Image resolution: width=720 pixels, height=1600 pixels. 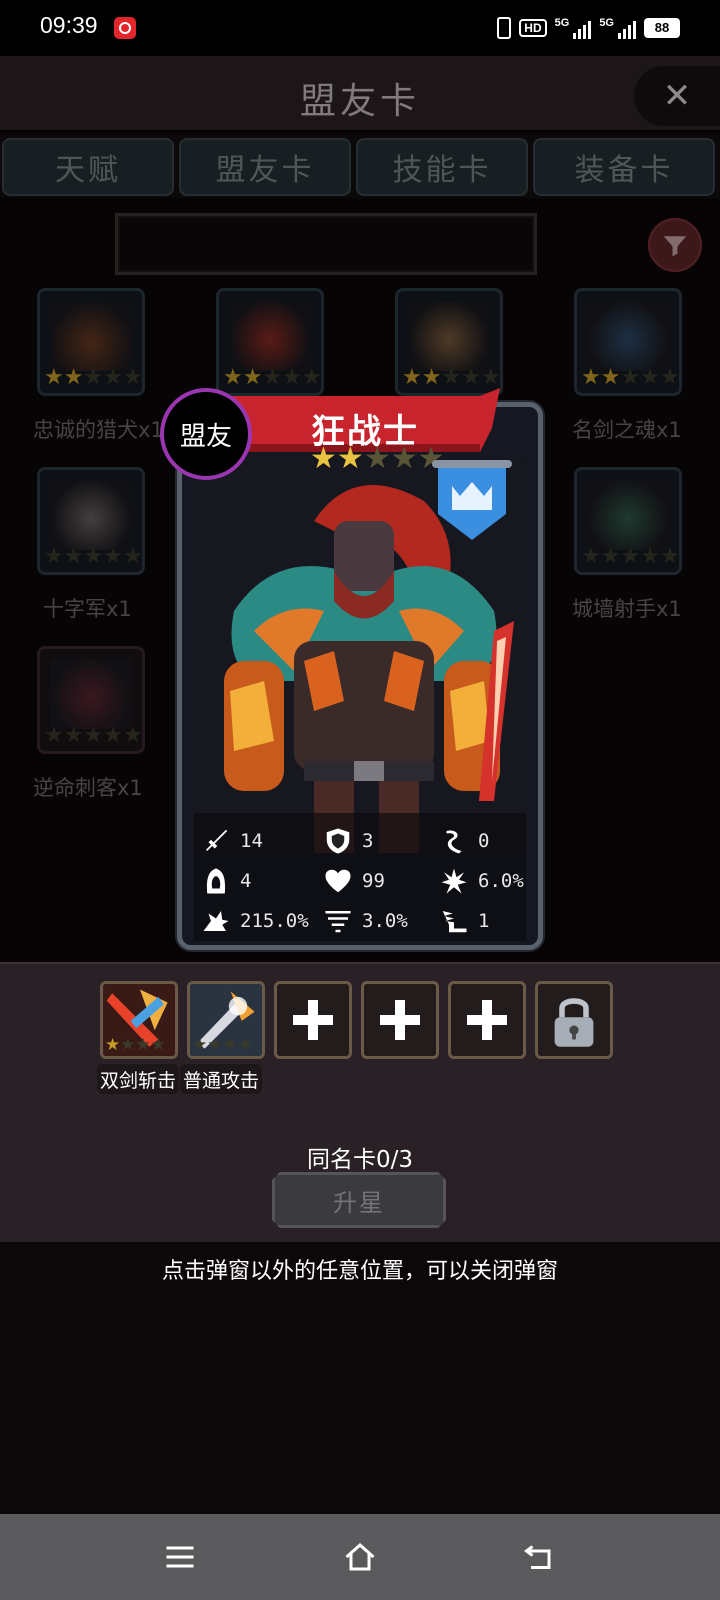 What do you see at coordinates (138, 1079) in the screenshot?
I see `skill-label-dual-blade: 双剑斩击` at bounding box center [138, 1079].